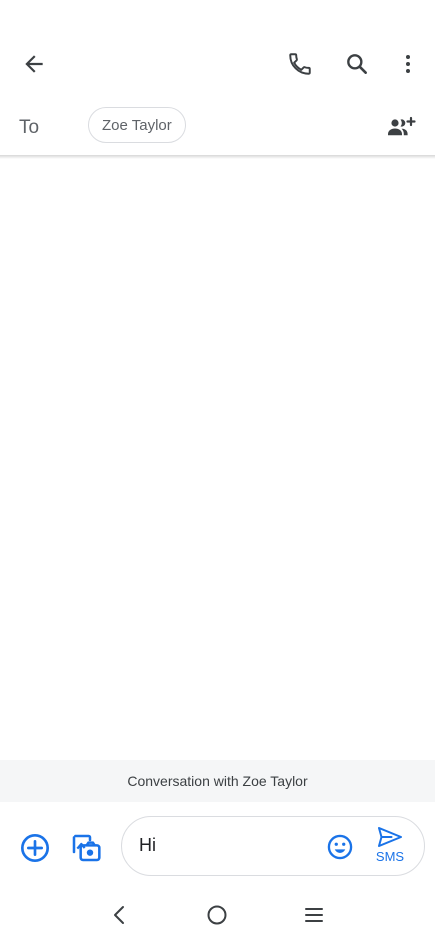 The image size is (435, 944). I want to click on send-icon, so click(390, 837).